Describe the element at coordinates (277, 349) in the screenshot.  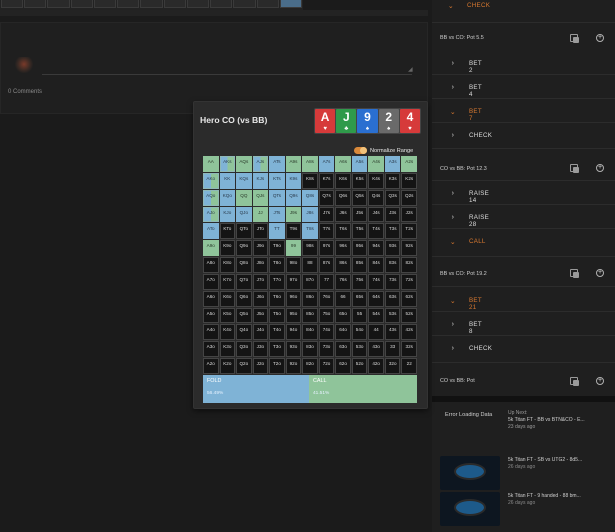
I see `hand-cell: T3o` at that location.